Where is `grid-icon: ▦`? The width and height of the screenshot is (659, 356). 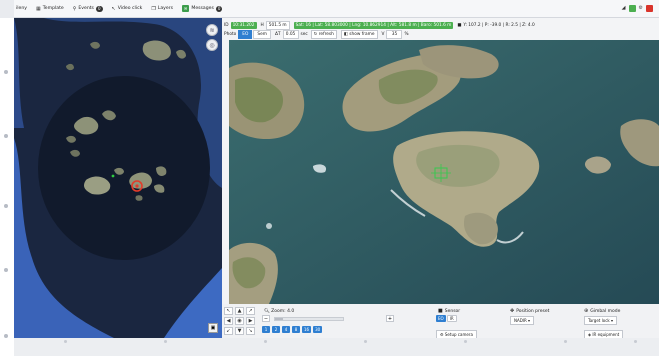 grid-icon: ▦ is located at coordinates (38, 8).